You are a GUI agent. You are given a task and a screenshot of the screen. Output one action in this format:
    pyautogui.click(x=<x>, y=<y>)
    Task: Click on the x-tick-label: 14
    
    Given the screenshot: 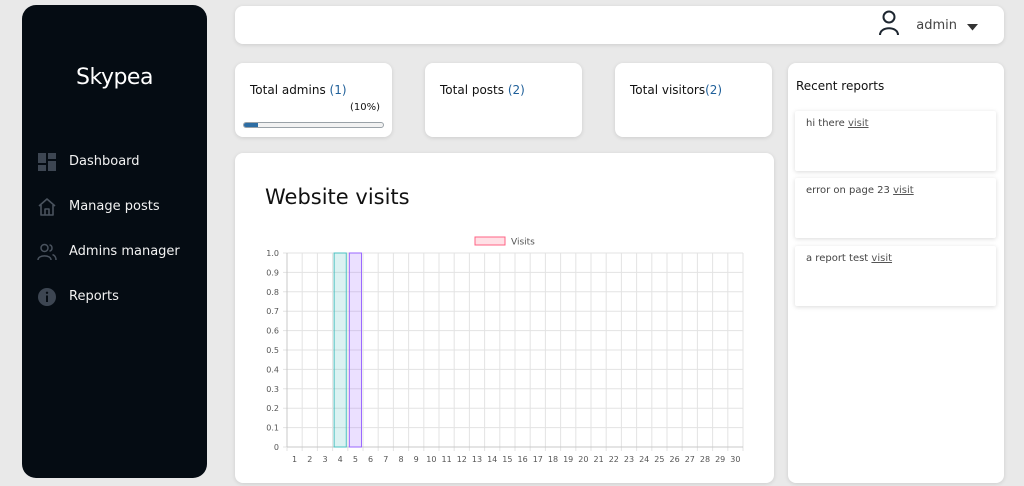 What is the action you would take?
    pyautogui.click(x=492, y=459)
    